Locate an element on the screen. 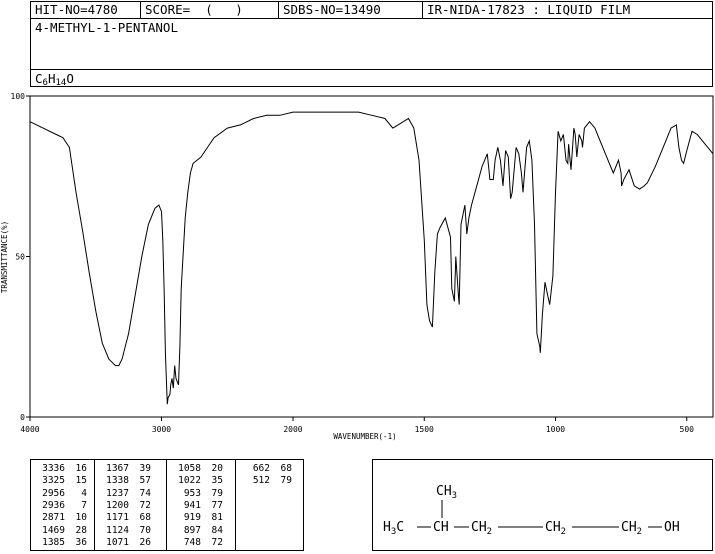 The width and height of the screenshot is (715, 554). peak-row: 2936 7 is located at coordinates (62, 506).